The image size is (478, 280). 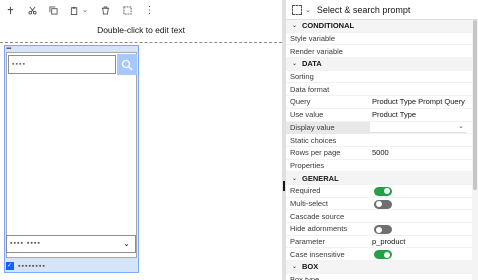 I want to click on property-row: Style variable, so click(x=379, y=39).